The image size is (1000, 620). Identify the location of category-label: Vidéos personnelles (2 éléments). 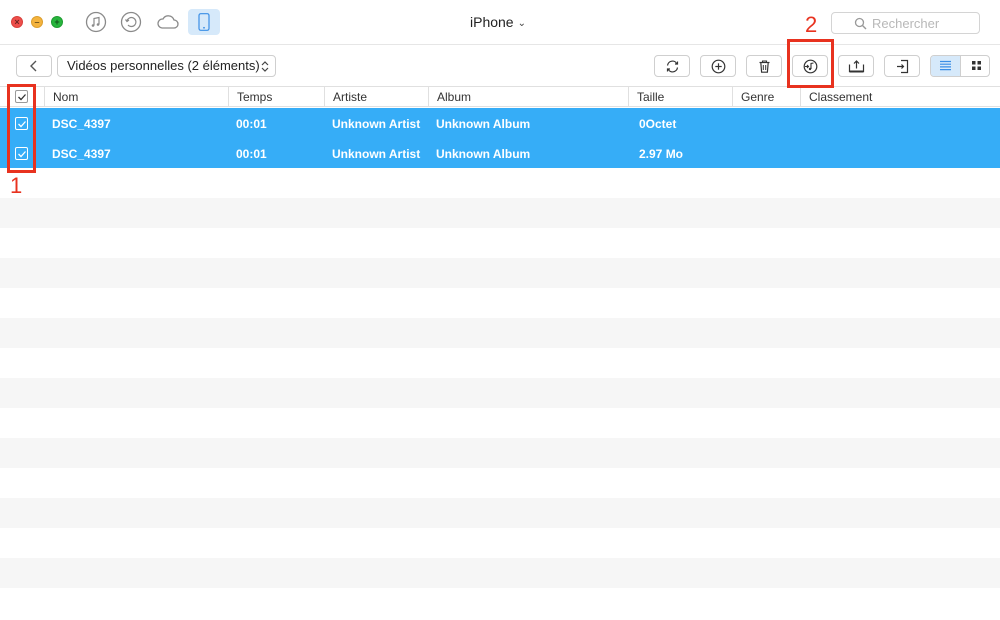
(163, 65).